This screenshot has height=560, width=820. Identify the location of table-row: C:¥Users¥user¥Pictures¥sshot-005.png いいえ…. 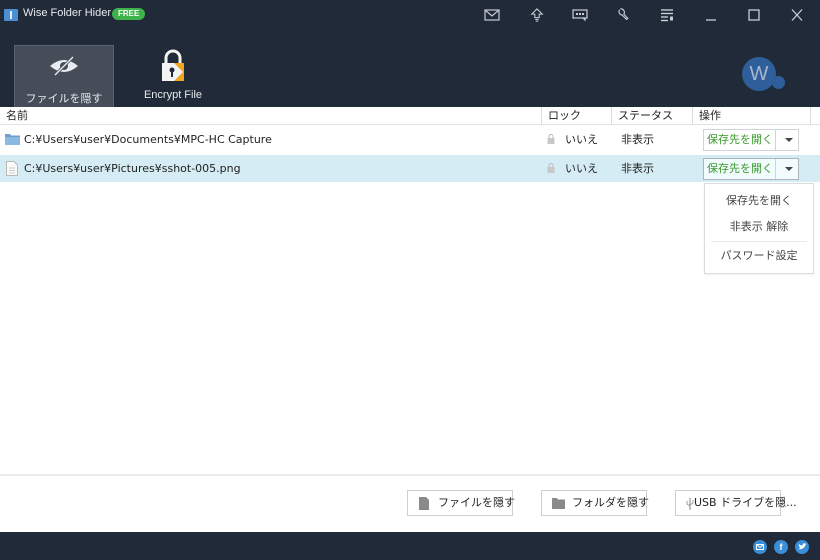
(410, 168).